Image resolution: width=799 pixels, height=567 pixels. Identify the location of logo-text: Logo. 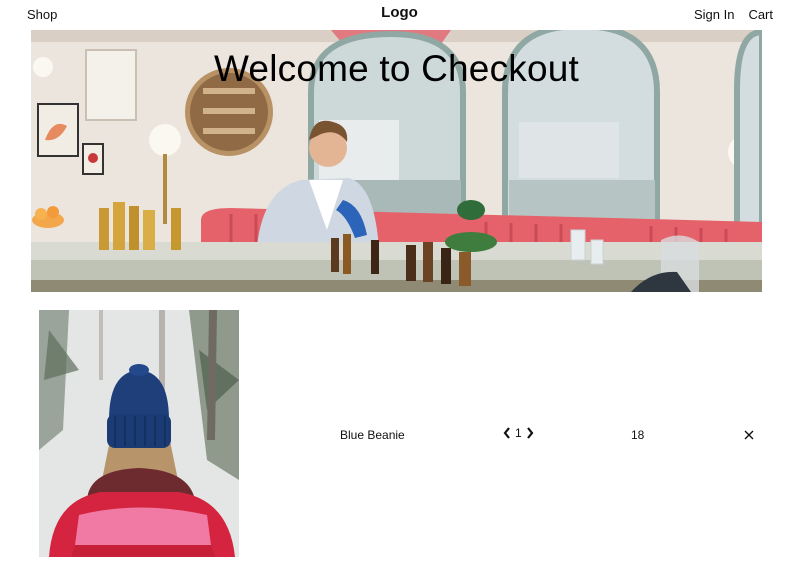
(399, 12).